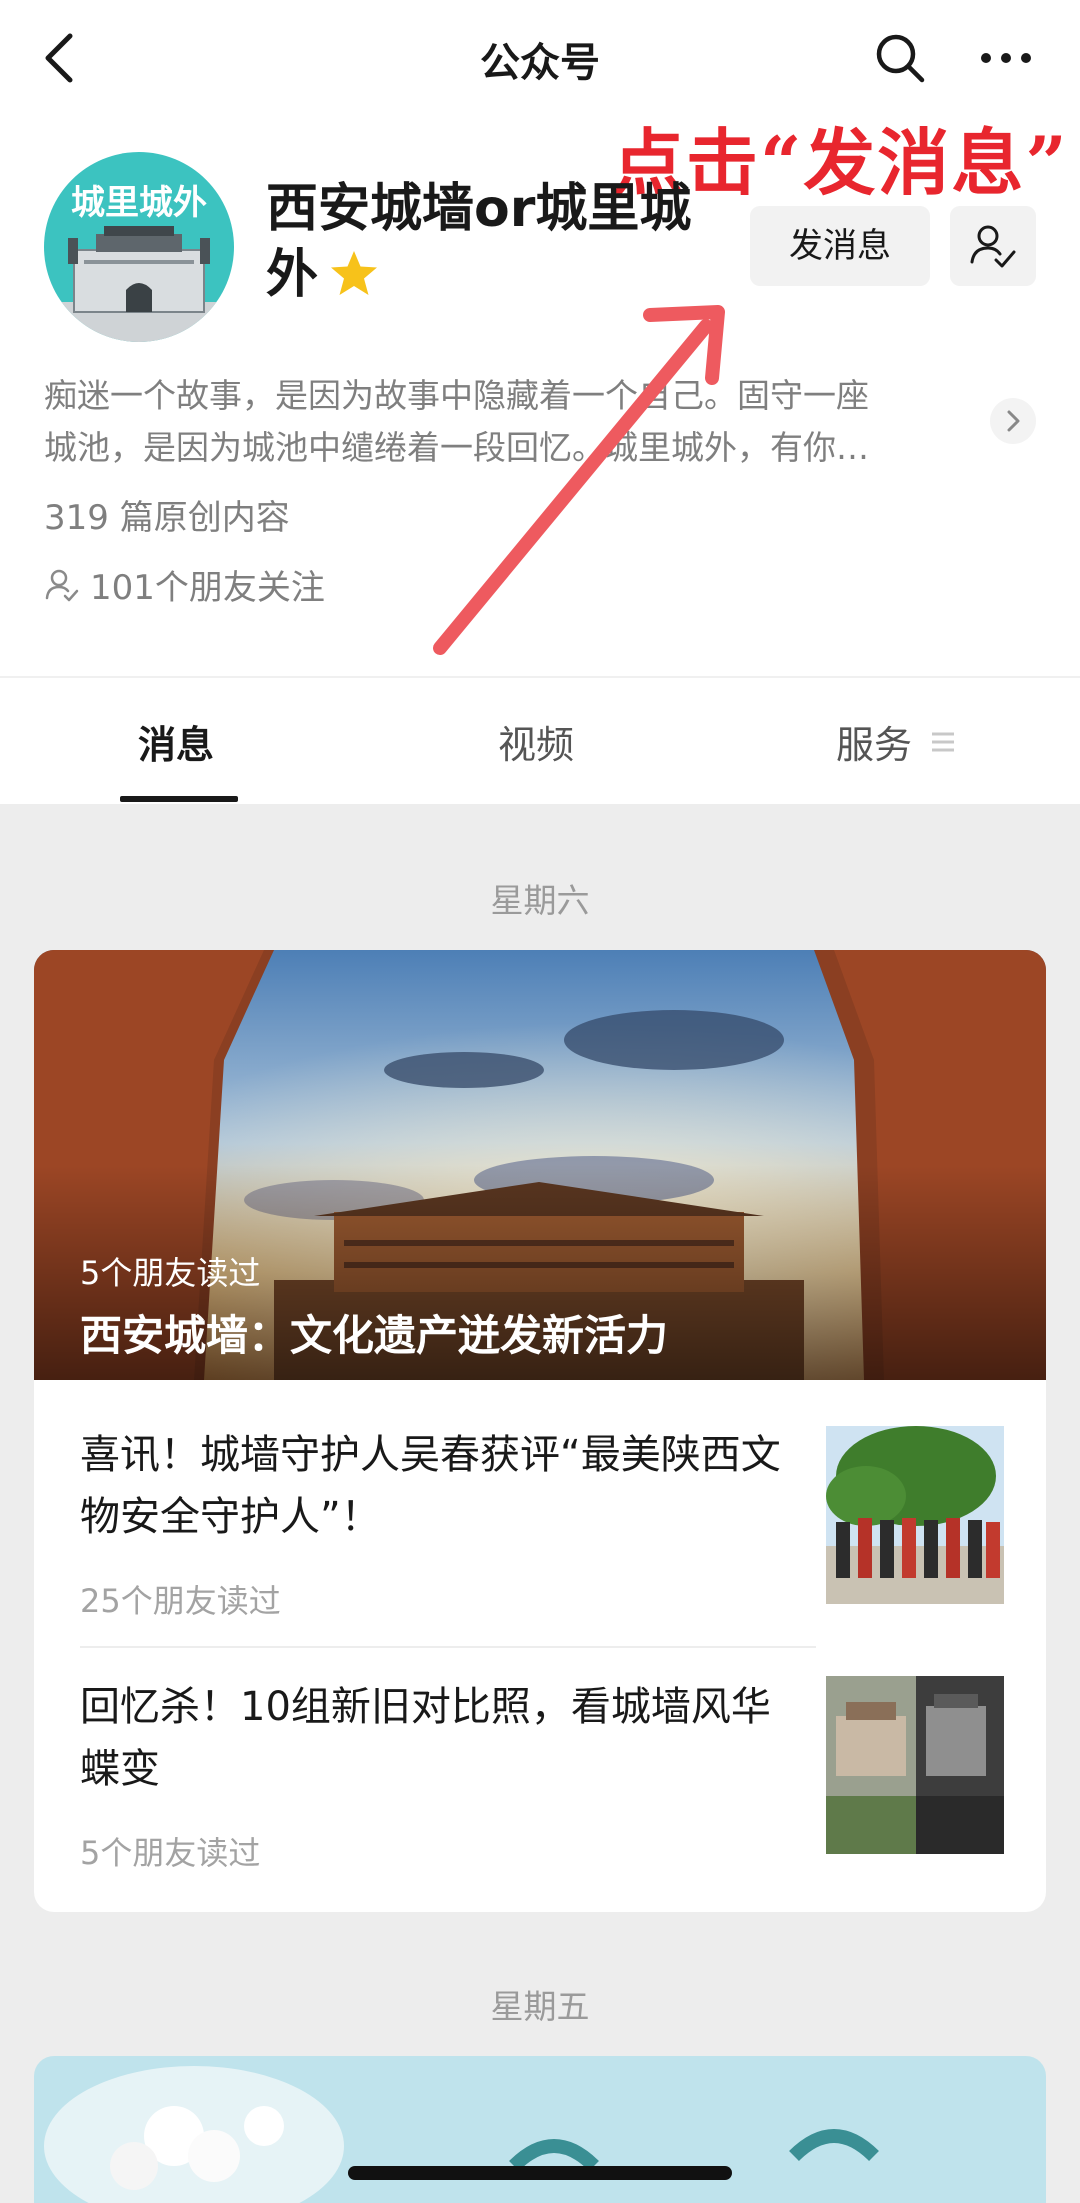 This screenshot has width=1080, height=2203. I want to click on avatar-logo: 城里城外, so click(139, 247).